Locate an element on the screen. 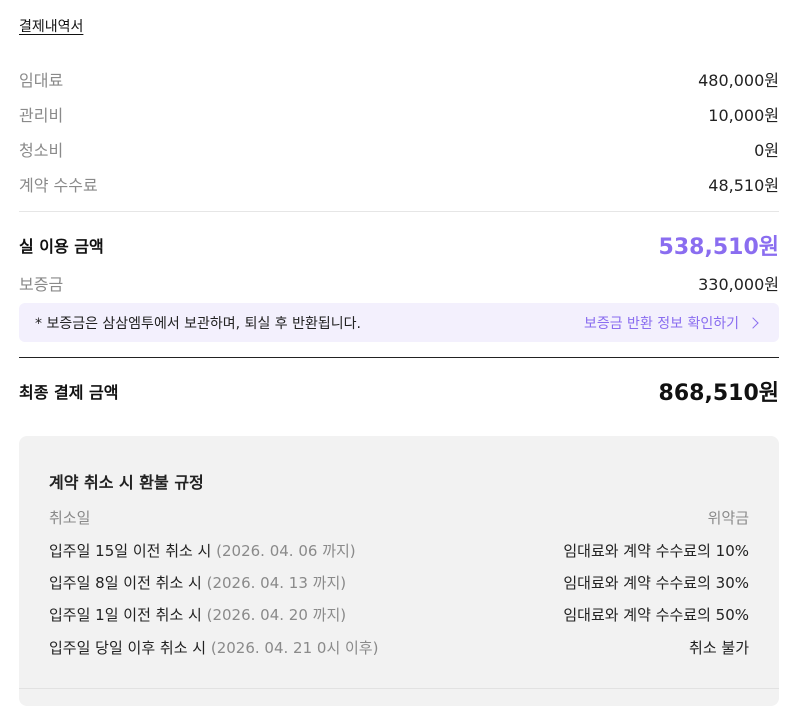 The width and height of the screenshot is (787, 706). deposit-info-link-label: 보증금 반환 정보 확인하기 is located at coordinates (661, 323).